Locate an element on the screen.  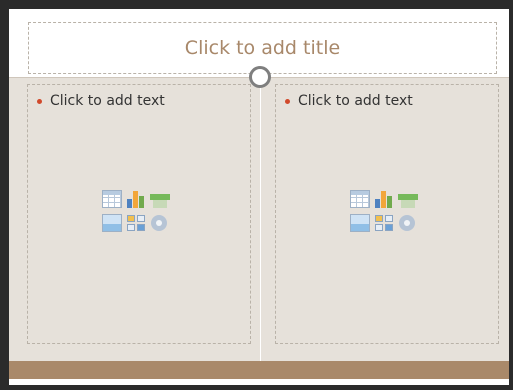
bottom-strip is located at coordinates (259, 382).